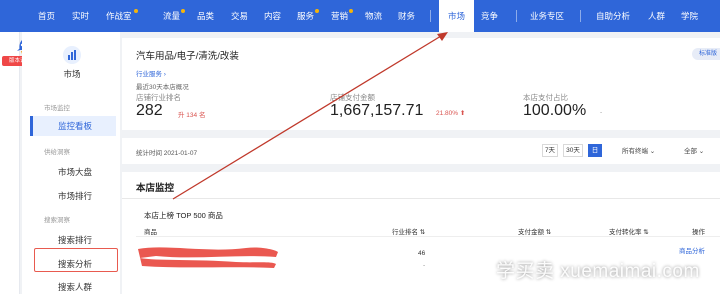 Image resolution: width=720 pixels, height=294 pixels. I want to click on sidebar-item-search-crowd: 搜索人群, so click(73, 285).